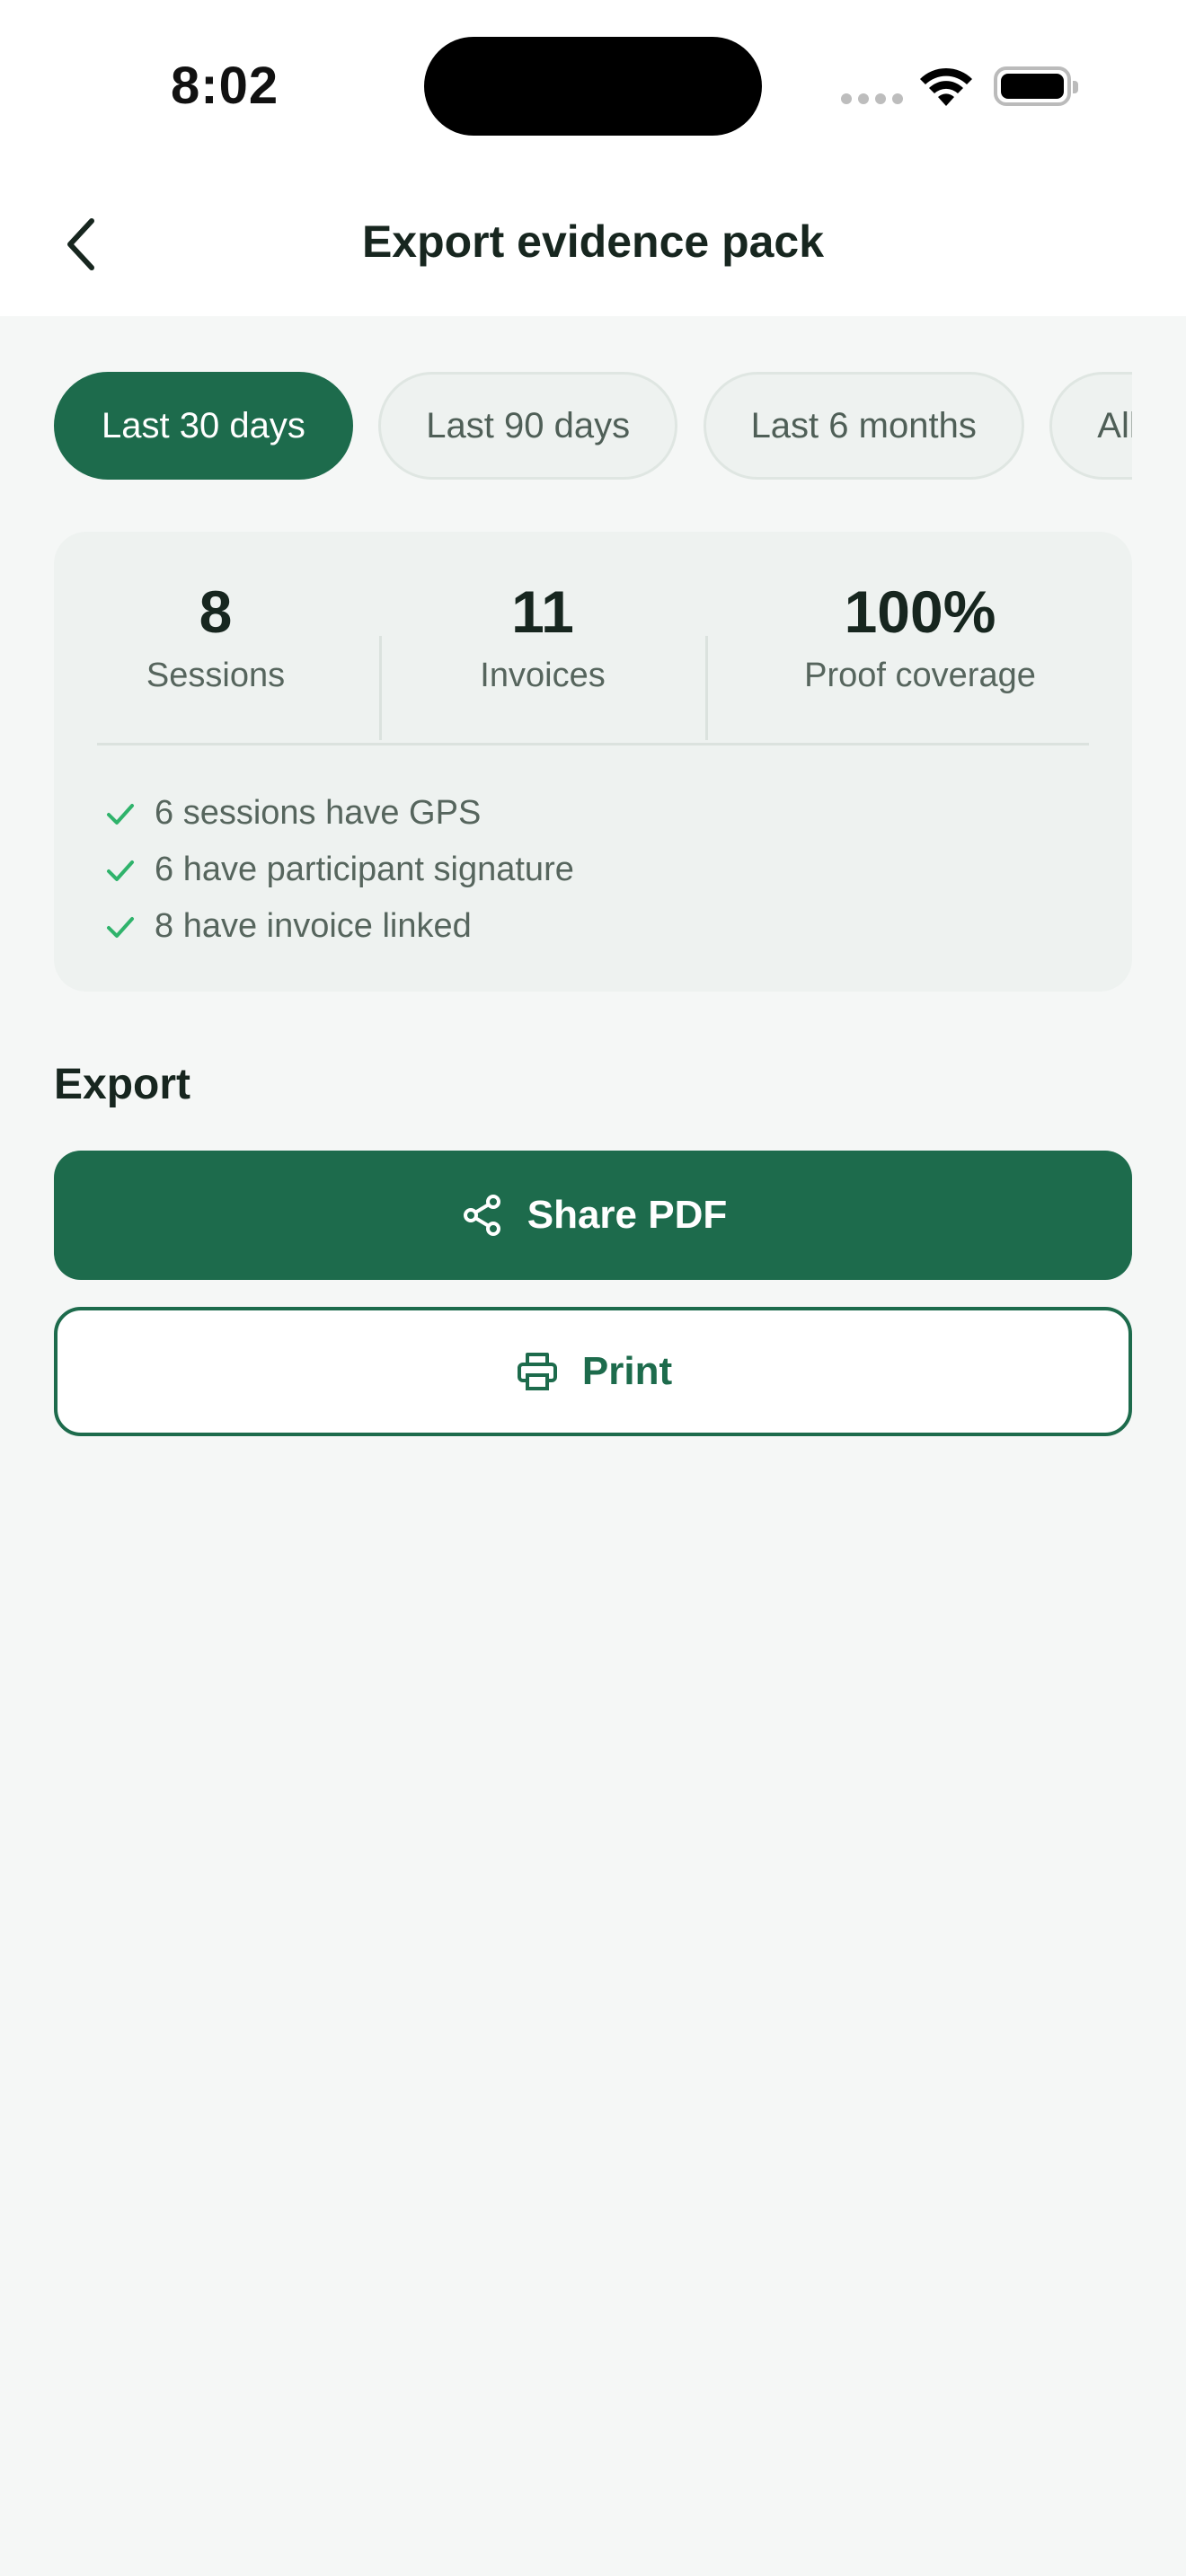  What do you see at coordinates (1036, 86) in the screenshot?
I see `battery-icon` at bounding box center [1036, 86].